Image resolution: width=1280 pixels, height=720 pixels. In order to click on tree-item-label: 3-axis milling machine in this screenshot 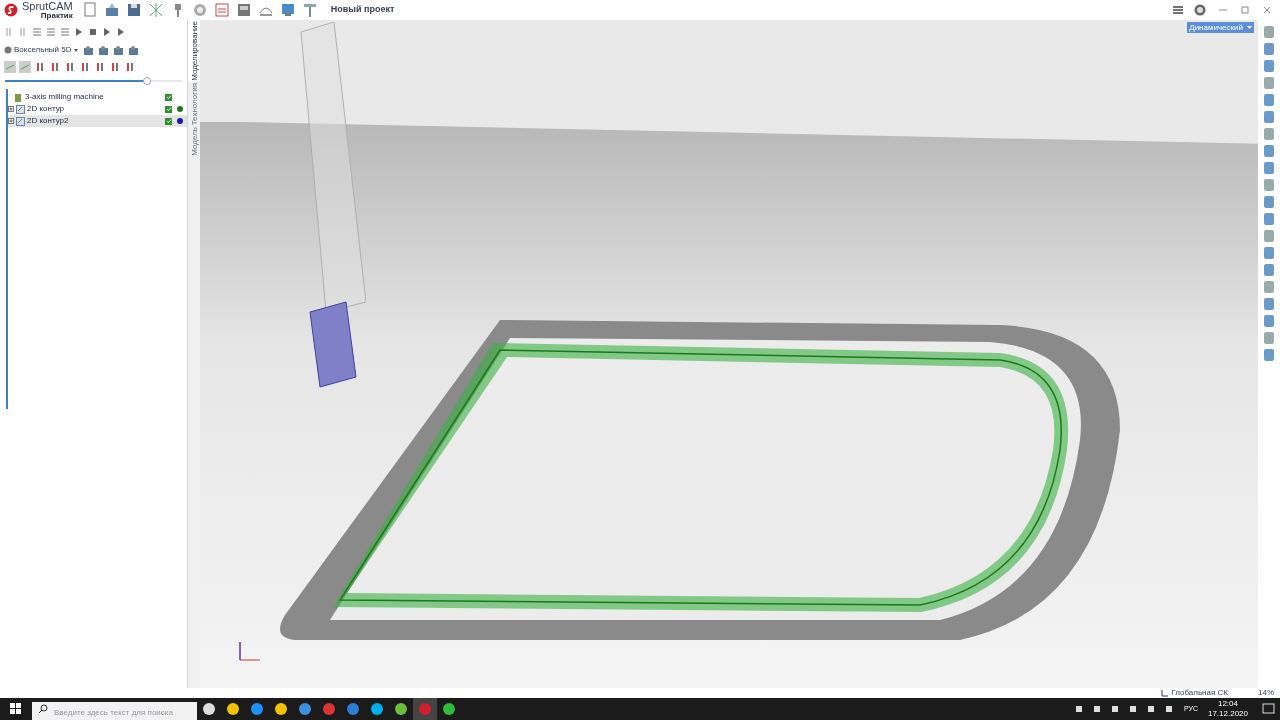, I will do `click(65, 97)`.